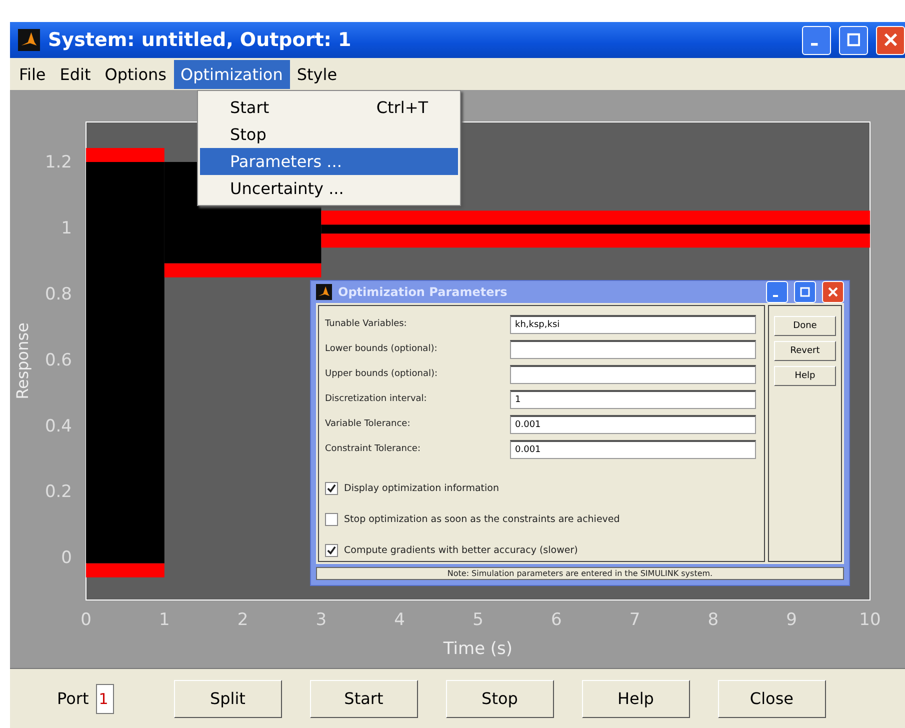 This screenshot has width=905, height=728. Describe the element at coordinates (58, 360) in the screenshot. I see `y-tick-label: 0.6` at that location.